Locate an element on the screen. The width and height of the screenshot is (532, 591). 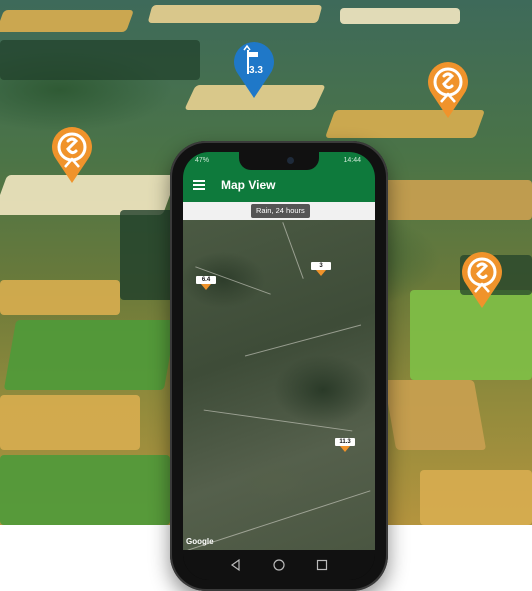
map-attribution: Google is located at coordinates (200, 541).